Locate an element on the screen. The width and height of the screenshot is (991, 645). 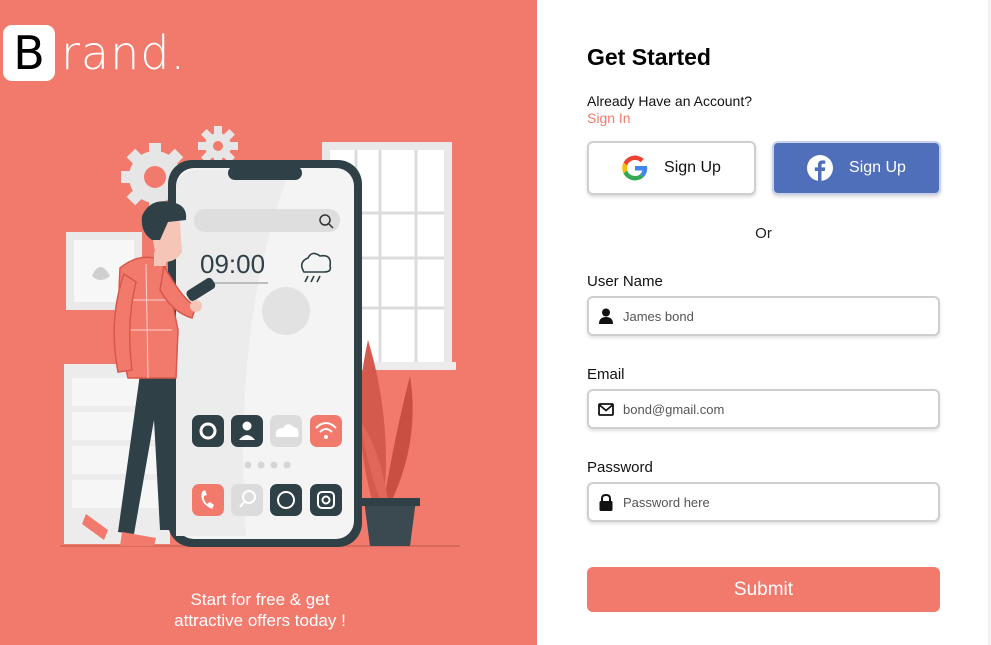
phone-app-icon is located at coordinates (208, 500).